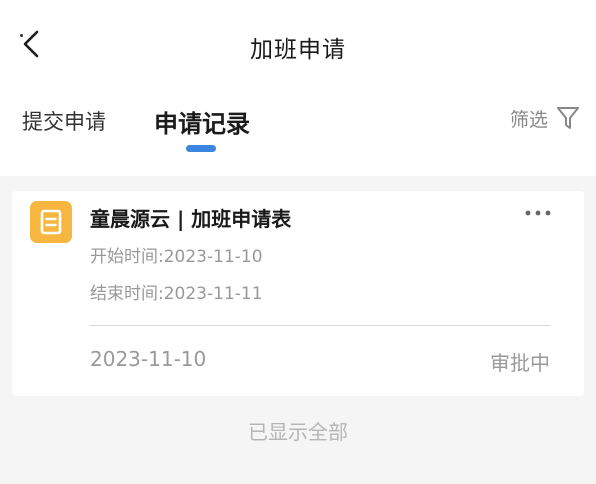 The width and height of the screenshot is (596, 484). Describe the element at coordinates (51, 222) in the screenshot. I see `document-icon` at that location.